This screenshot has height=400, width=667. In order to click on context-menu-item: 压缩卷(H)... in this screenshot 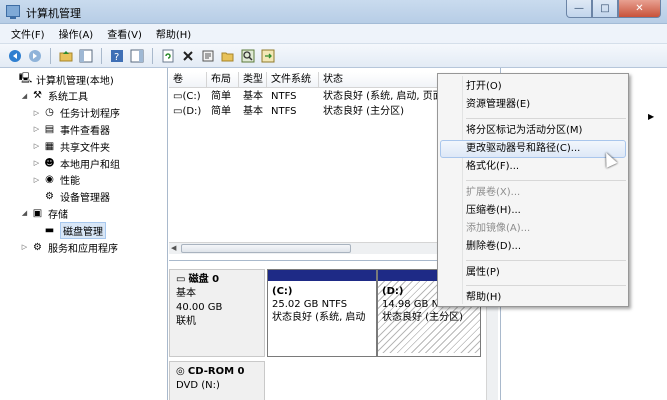, I will do `click(533, 211)`.